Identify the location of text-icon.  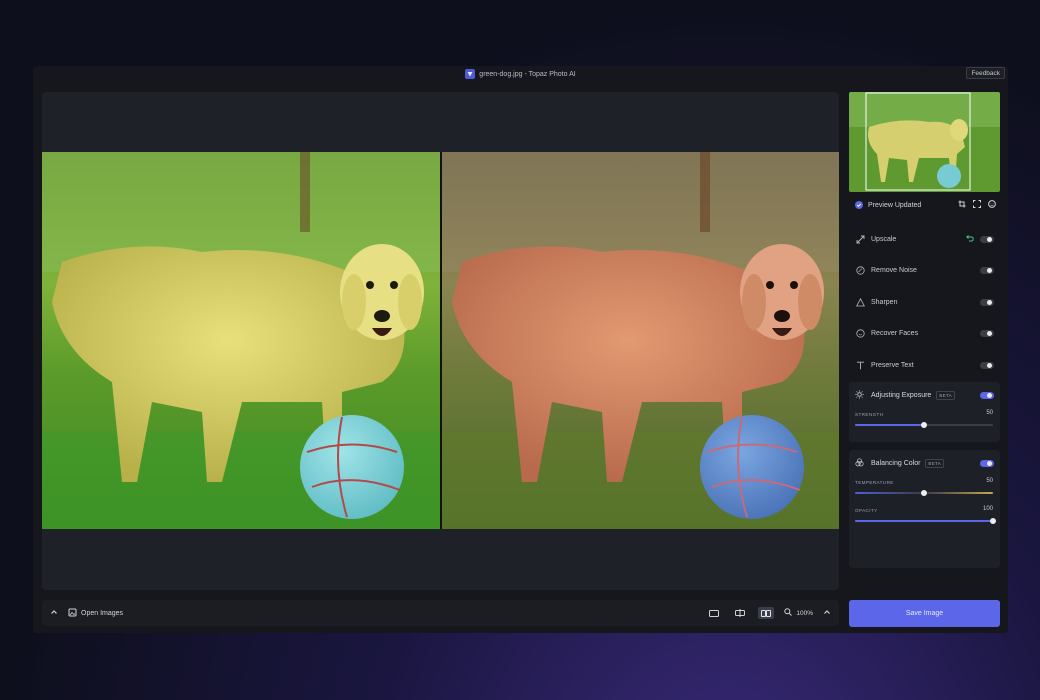
(860, 365).